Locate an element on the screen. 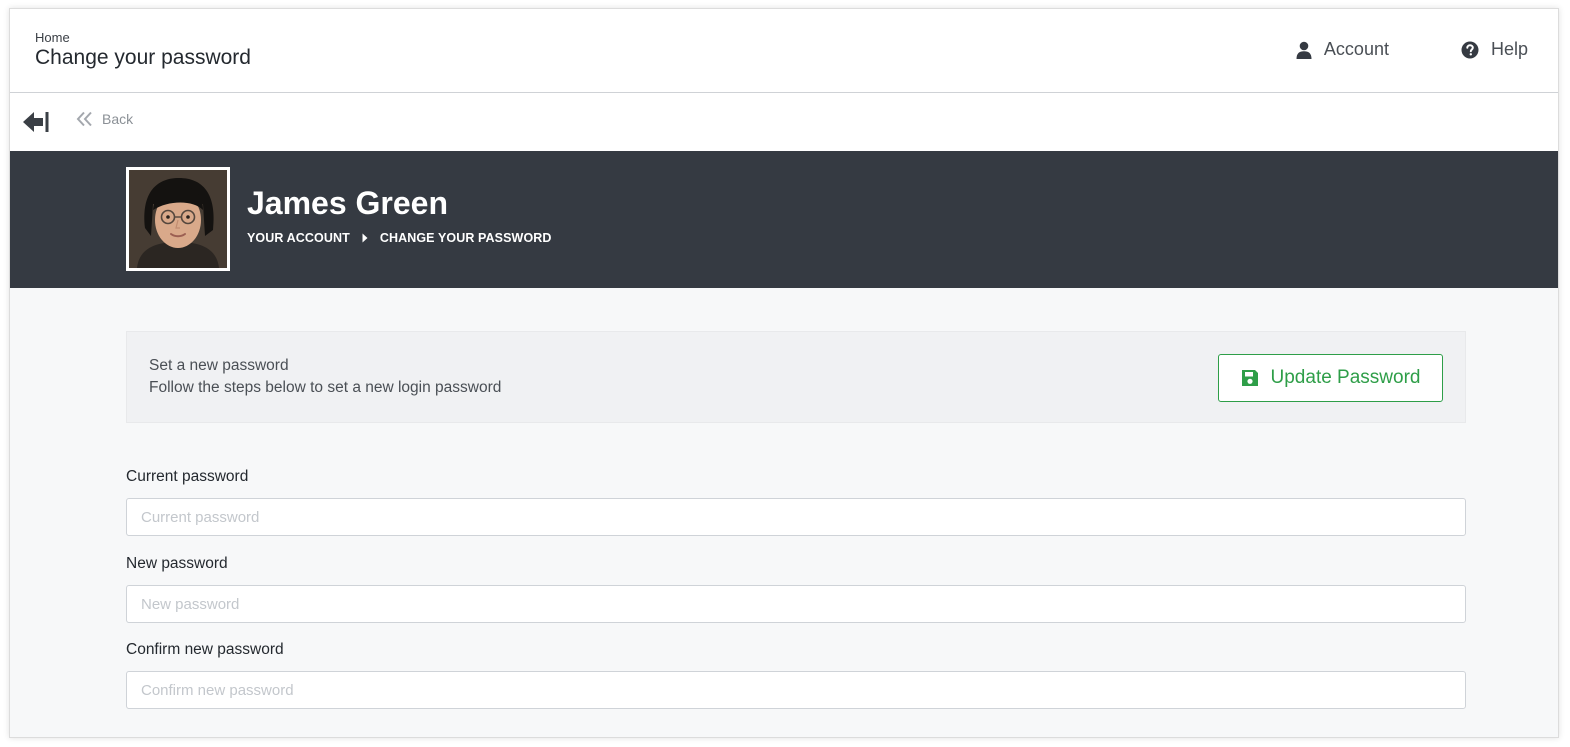 The height and width of the screenshot is (747, 1570). back-link: Back is located at coordinates (104, 119).